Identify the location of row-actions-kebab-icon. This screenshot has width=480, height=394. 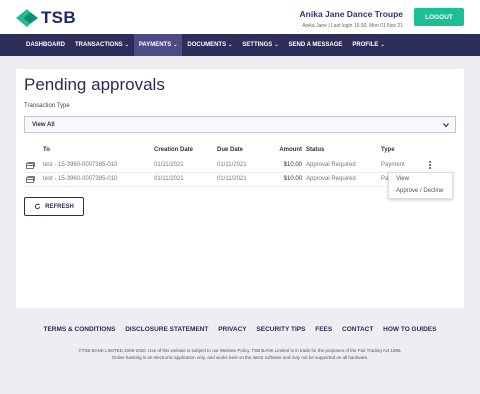
(430, 165).